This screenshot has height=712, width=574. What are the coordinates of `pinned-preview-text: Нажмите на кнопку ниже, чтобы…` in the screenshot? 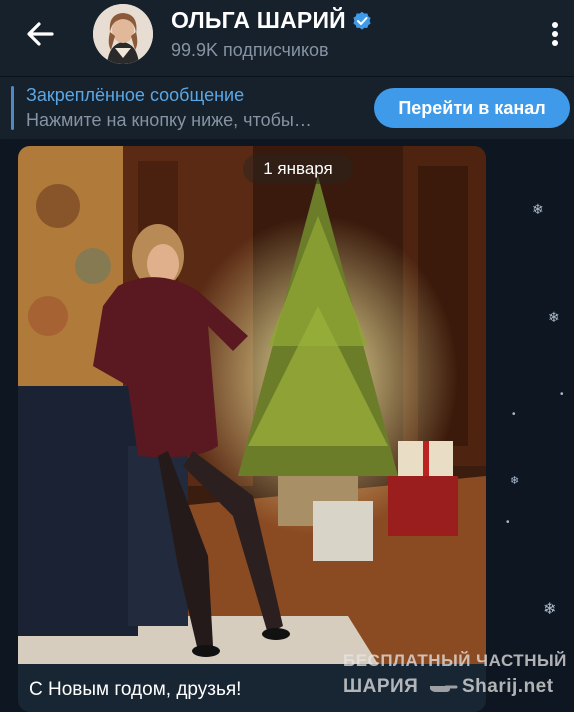 It's located at (169, 120).